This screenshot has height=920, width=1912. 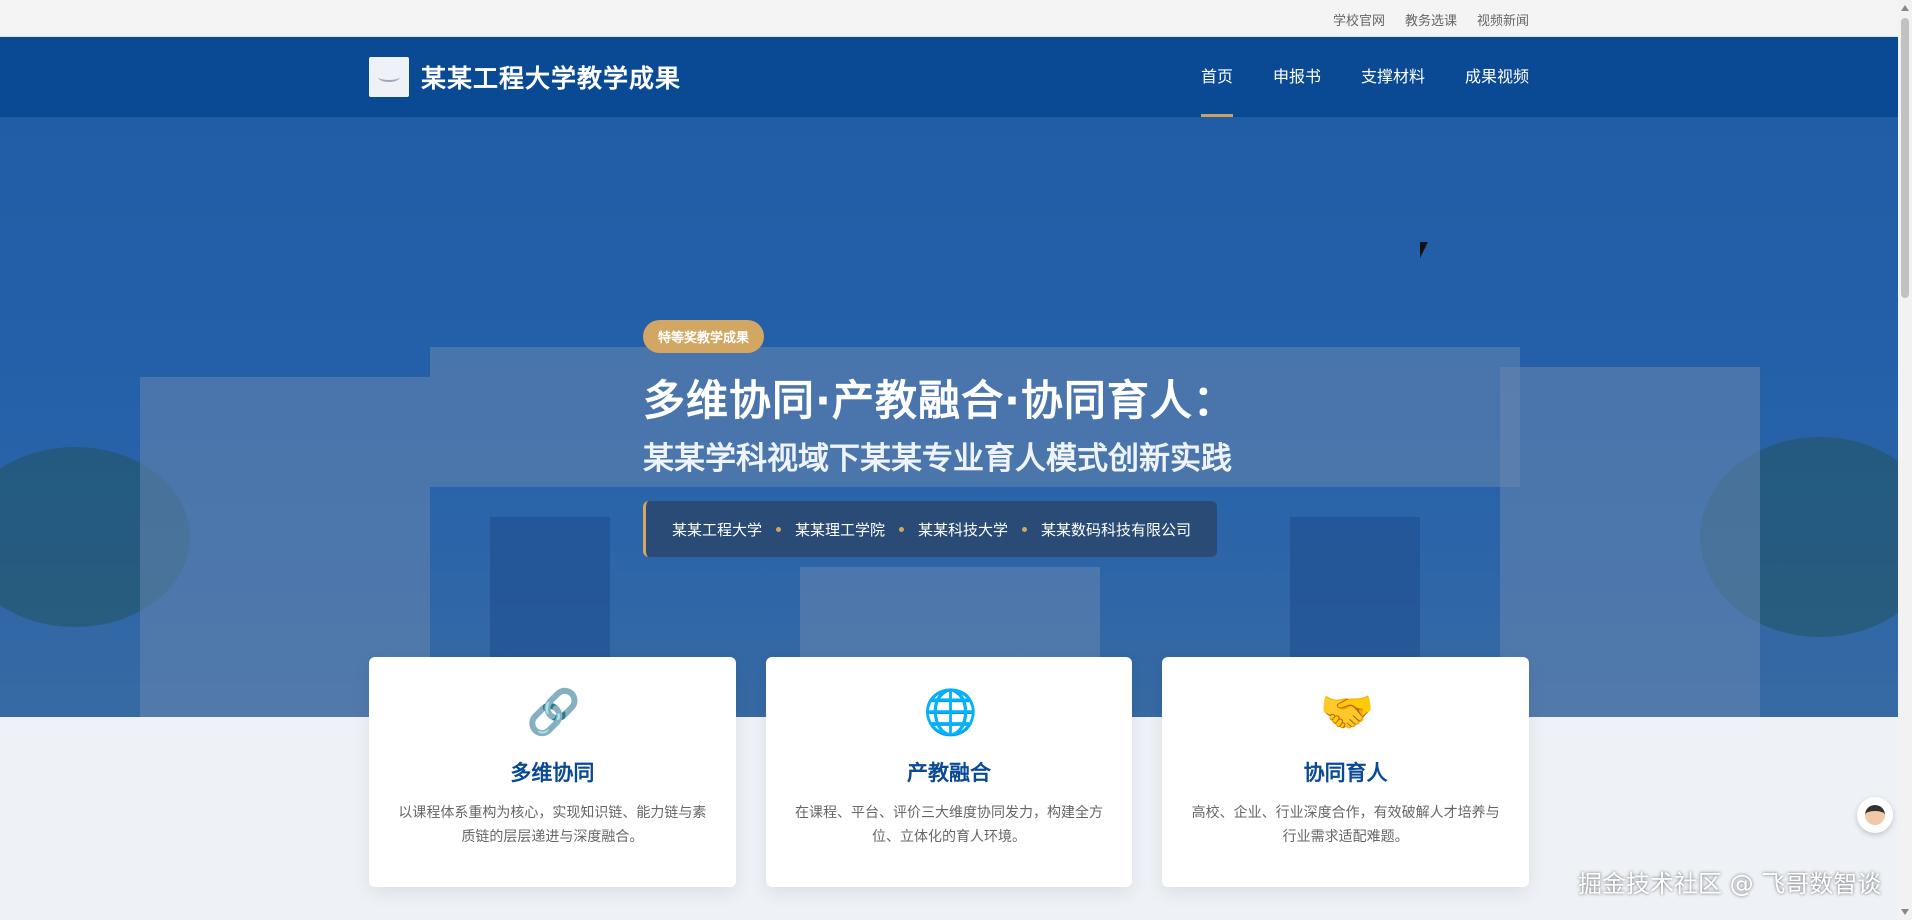 I want to click on scroll-up-icon, so click(x=1905, y=8).